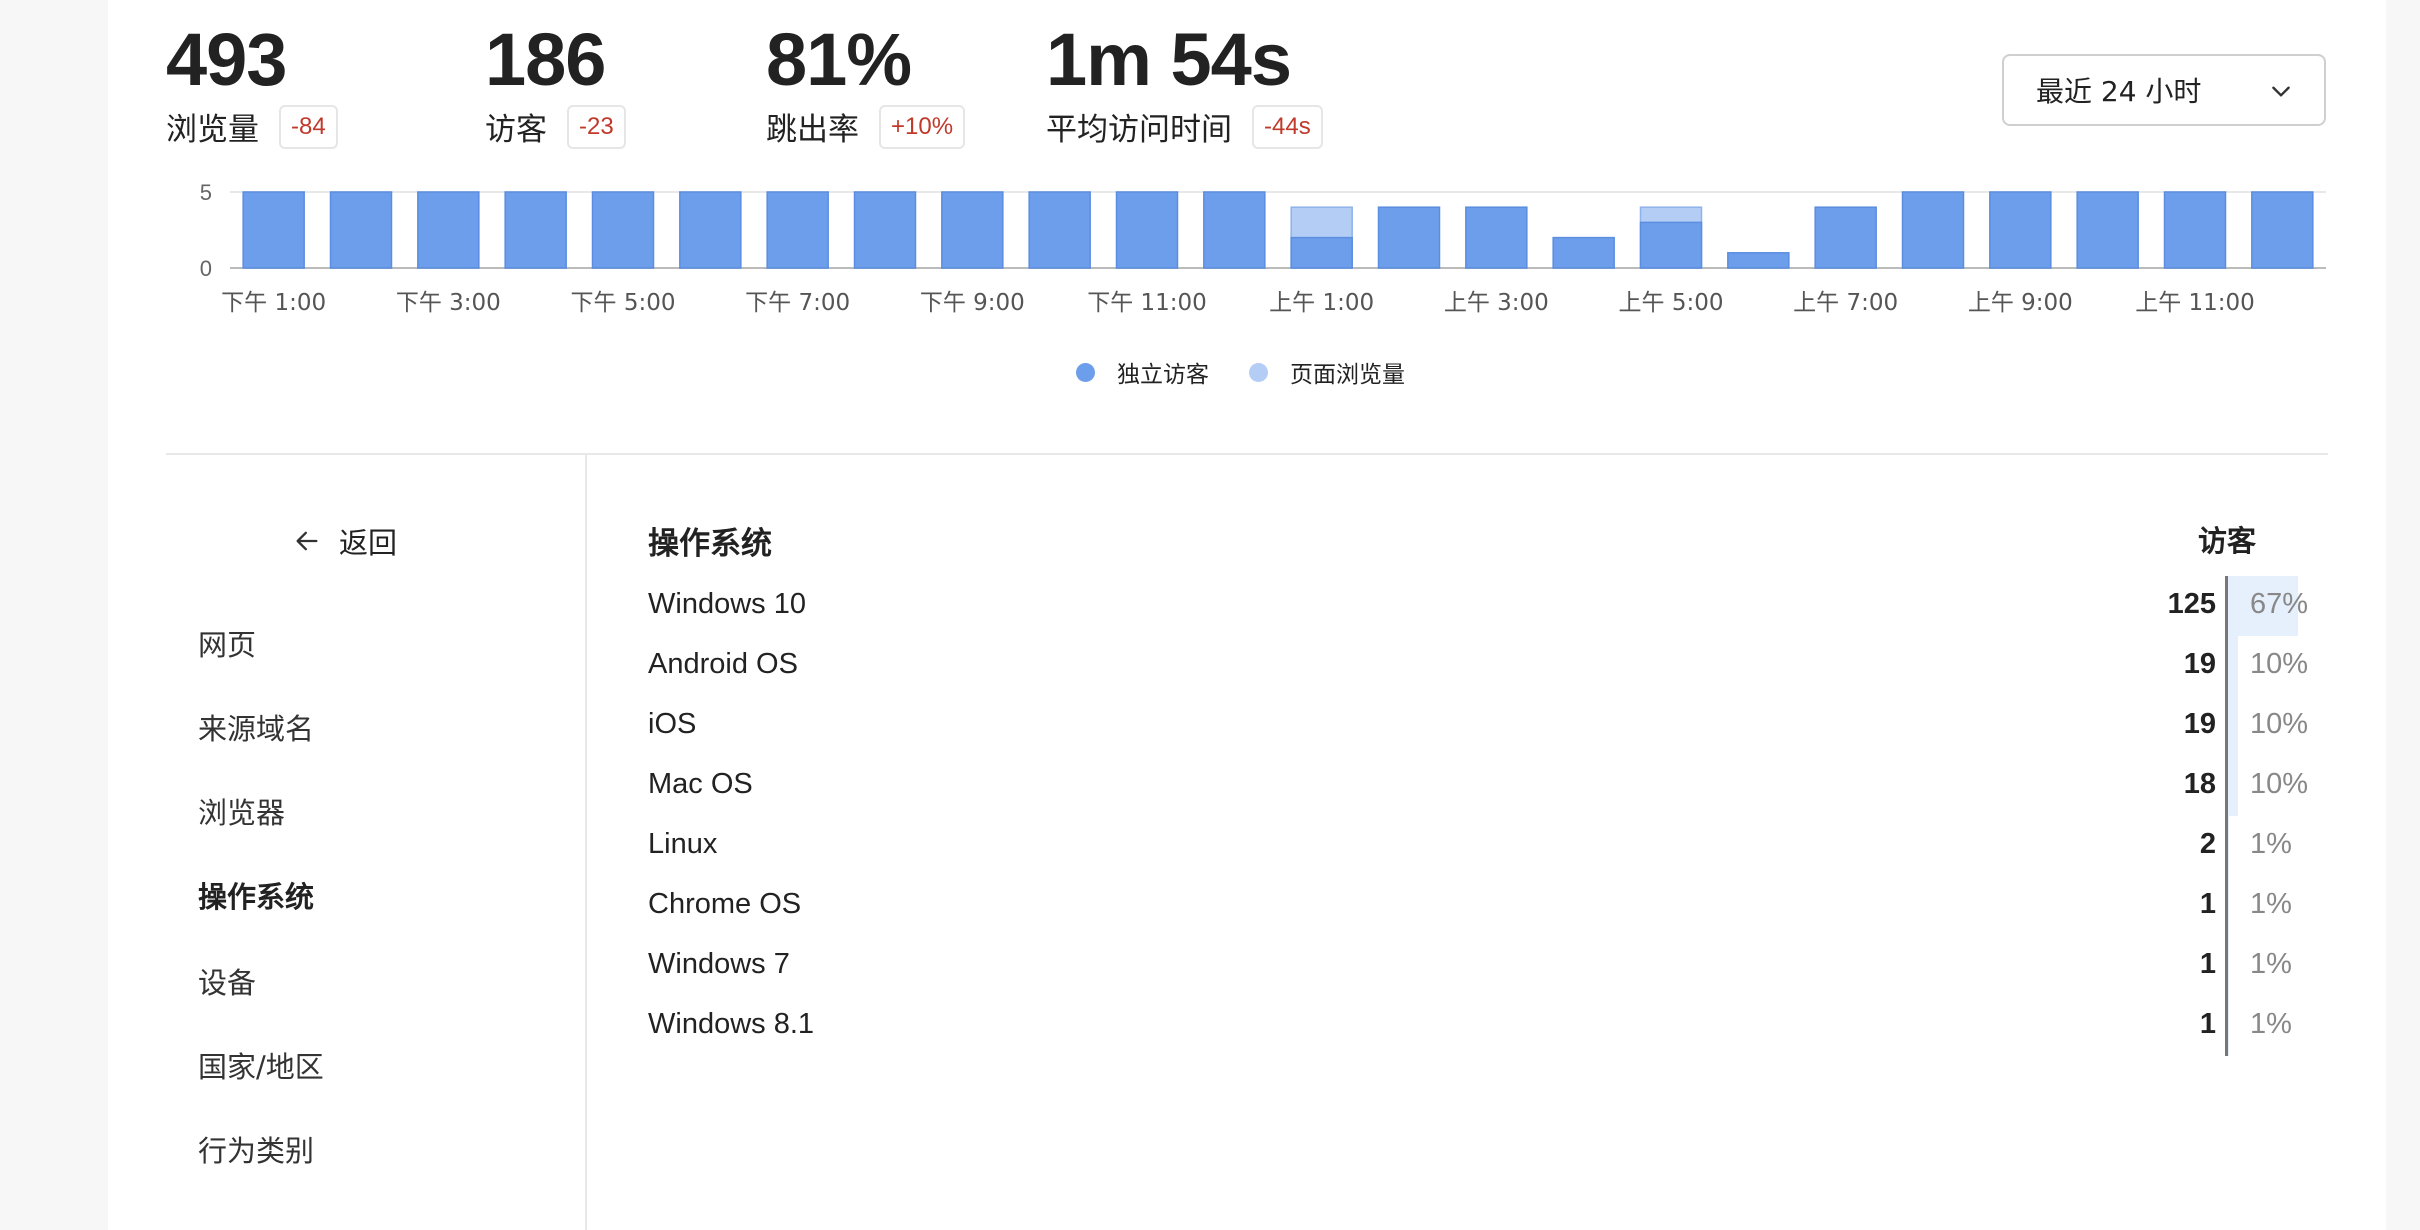  I want to click on chart-legend: 独立访客 页面浏览量, so click(1260, 372).